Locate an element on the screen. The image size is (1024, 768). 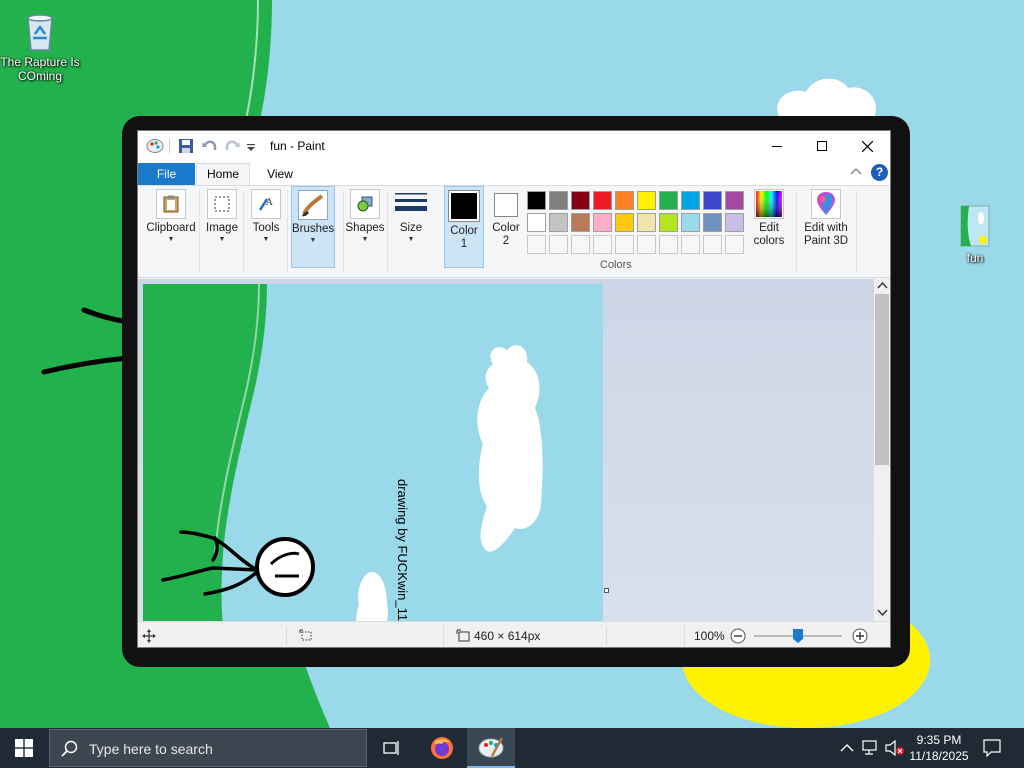
task-view-button is located at coordinates (392, 748).